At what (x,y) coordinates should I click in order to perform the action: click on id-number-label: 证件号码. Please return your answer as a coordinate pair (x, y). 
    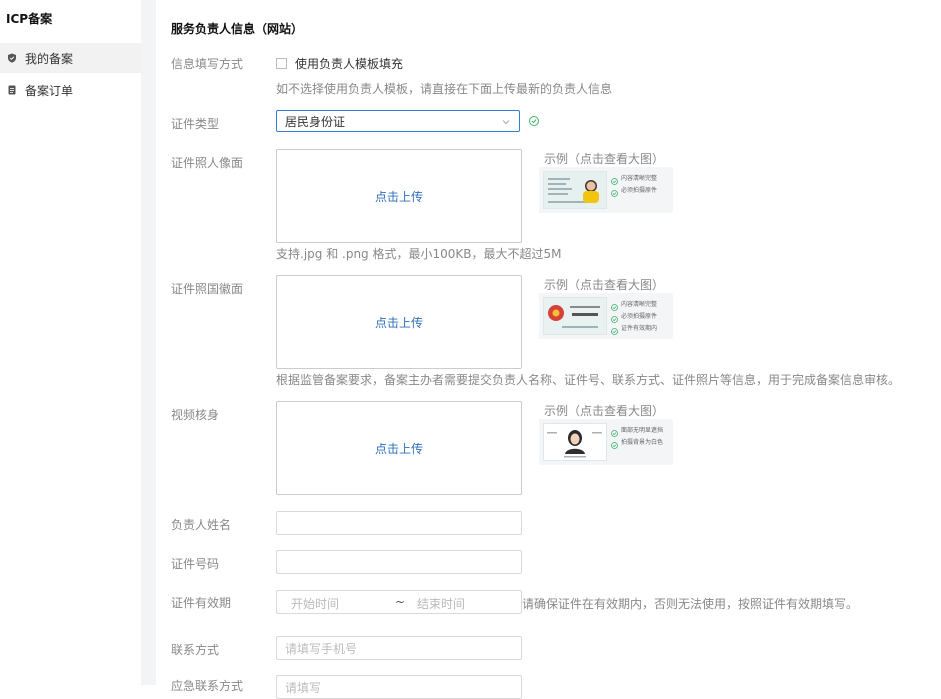
    Looking at the image, I should click on (195, 564).